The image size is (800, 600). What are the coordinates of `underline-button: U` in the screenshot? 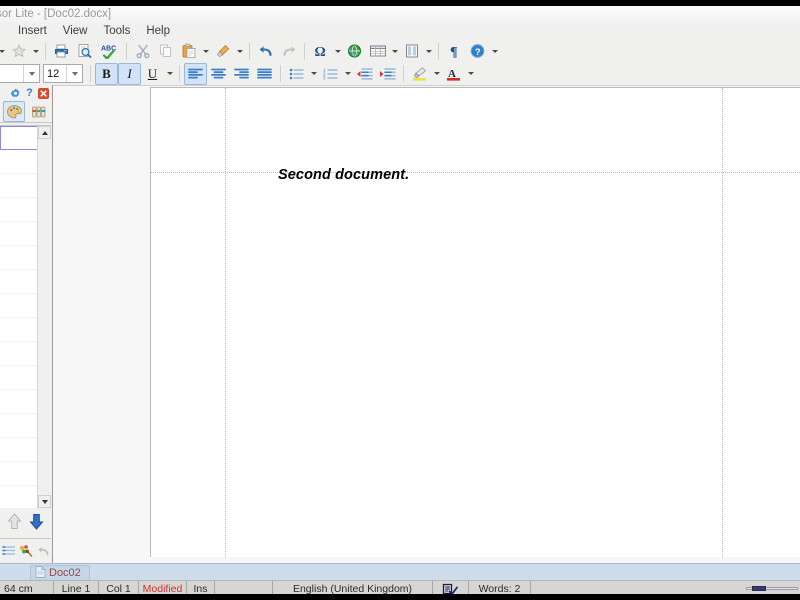 It's located at (152, 74).